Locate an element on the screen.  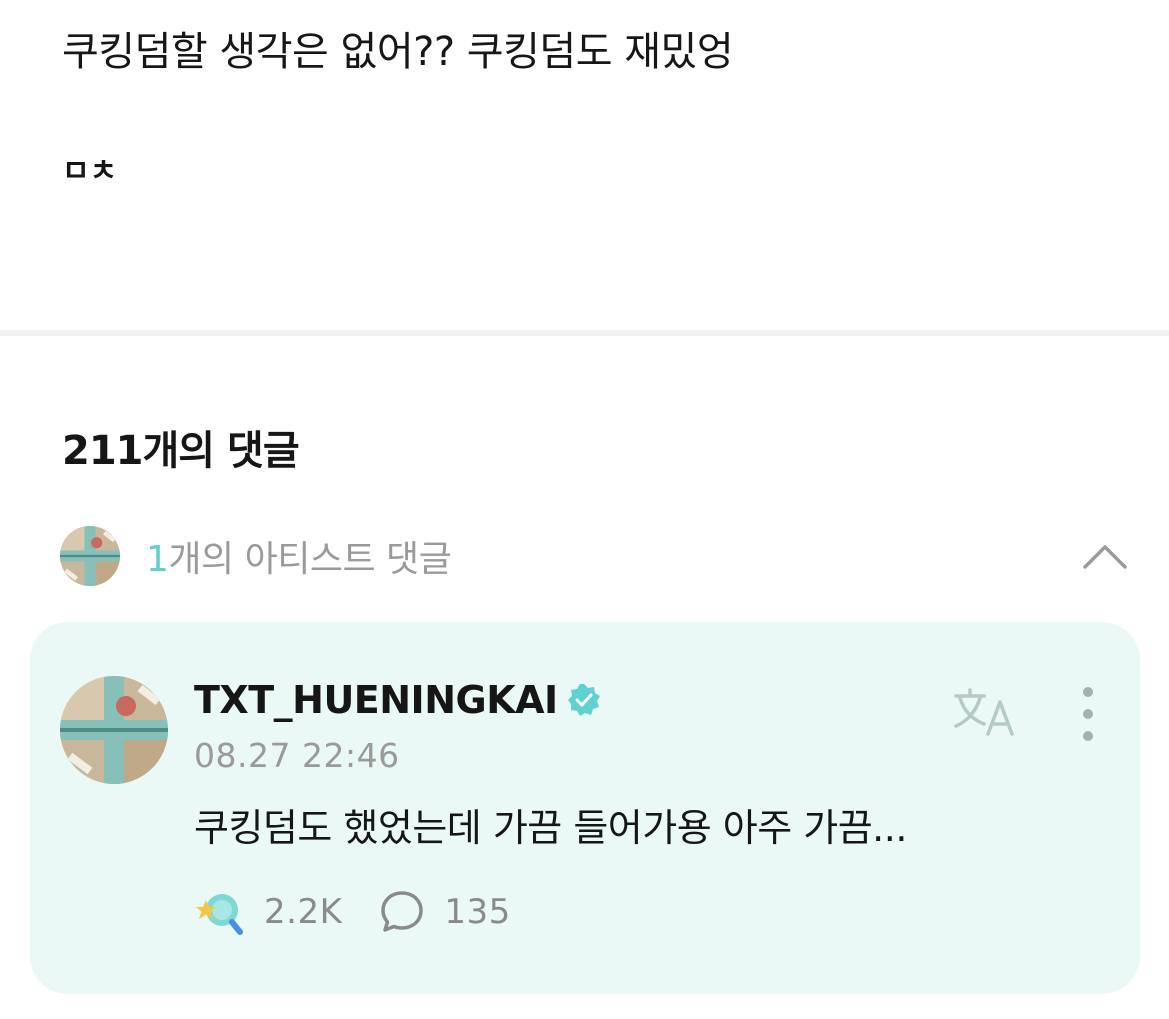
reactions-row: 2.2K 135 is located at coordinates (351, 912).